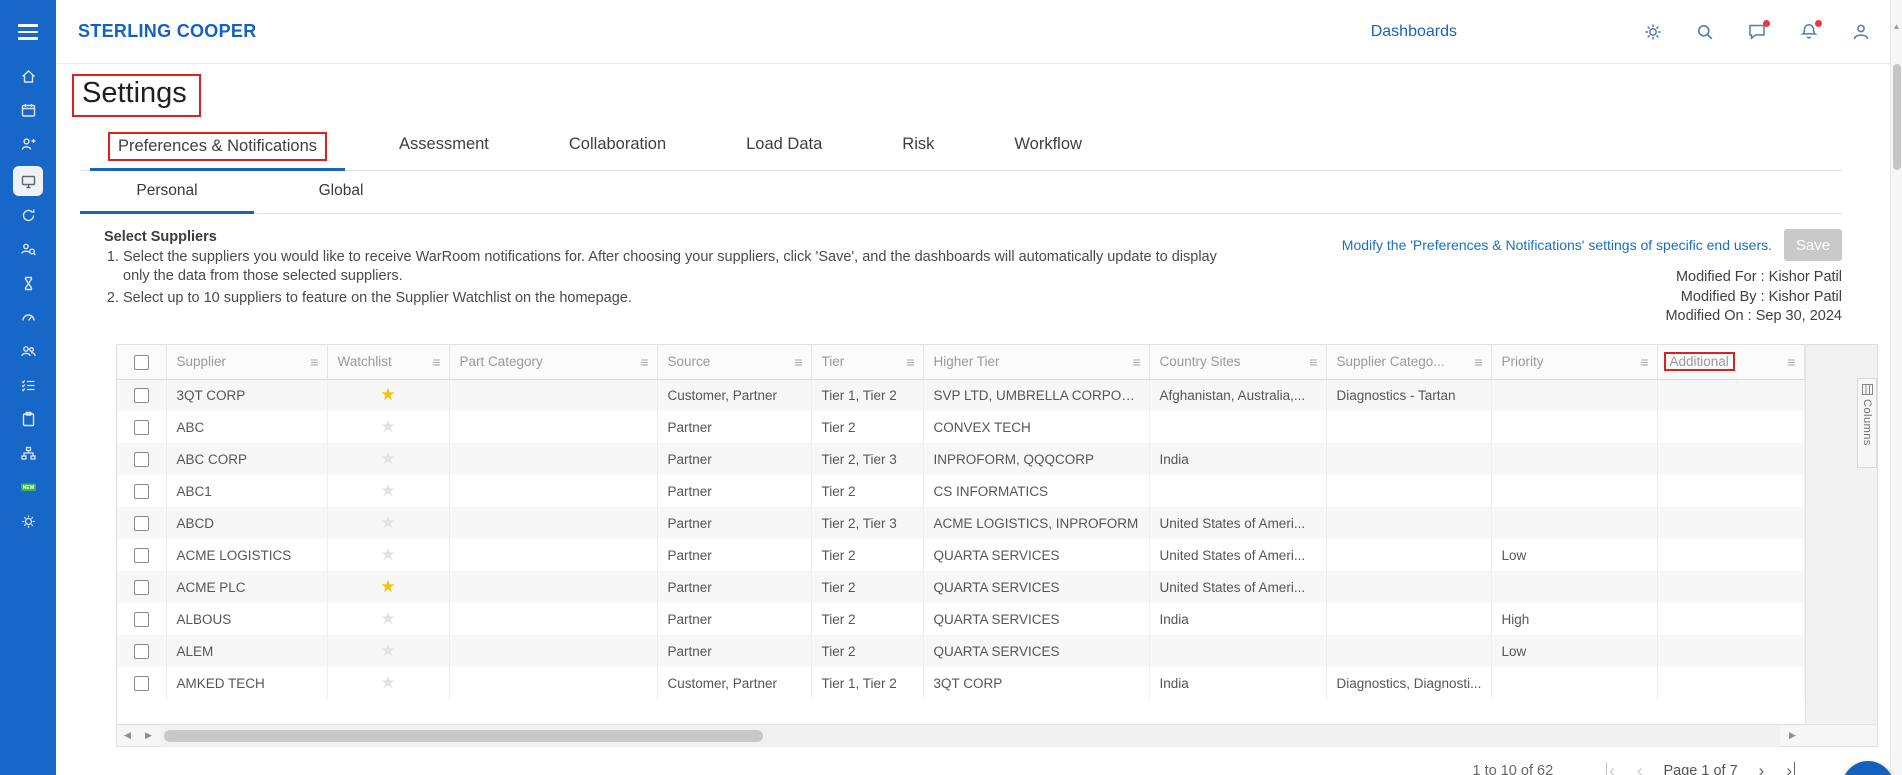 The width and height of the screenshot is (1902, 775). I want to click on sidebar-item-tasks, so click(28, 385).